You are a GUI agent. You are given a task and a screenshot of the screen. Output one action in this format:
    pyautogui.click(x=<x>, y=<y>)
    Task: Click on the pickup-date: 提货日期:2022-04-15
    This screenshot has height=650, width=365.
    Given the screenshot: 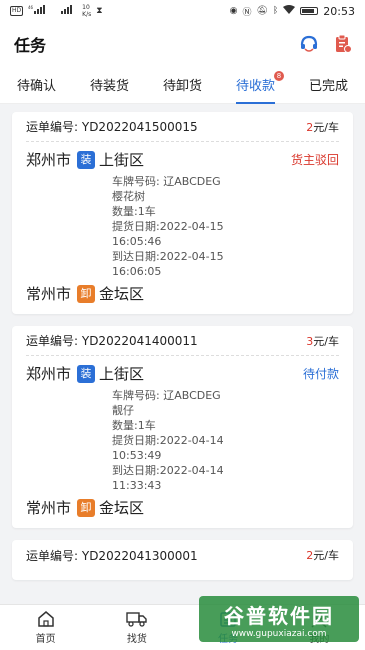 What is the action you would take?
    pyautogui.click(x=168, y=226)
    